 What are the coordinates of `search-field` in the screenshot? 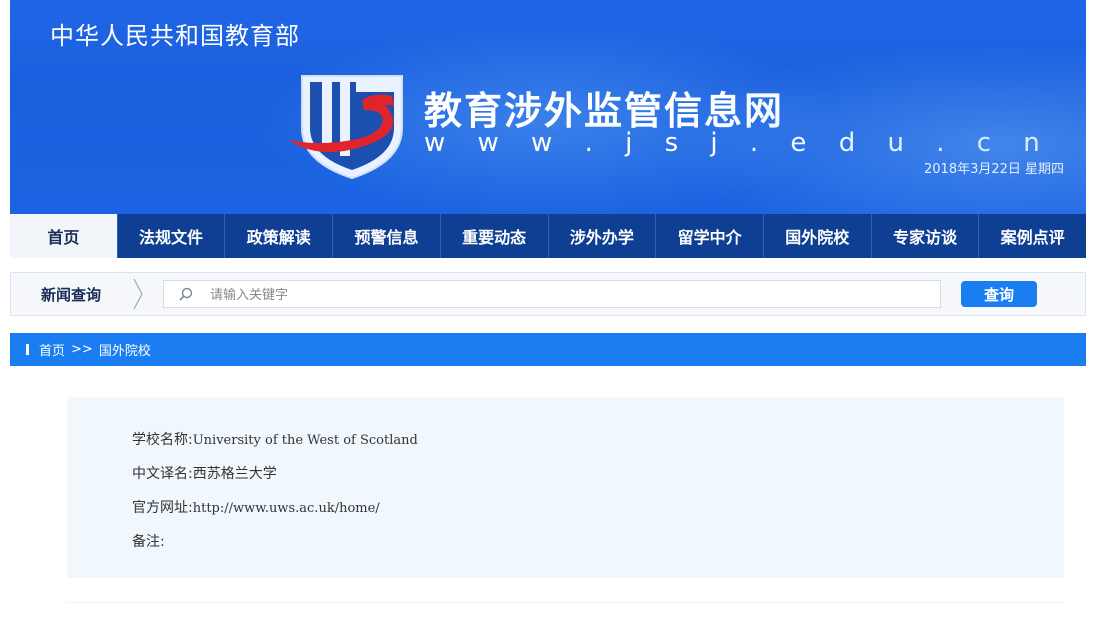 It's located at (552, 294).